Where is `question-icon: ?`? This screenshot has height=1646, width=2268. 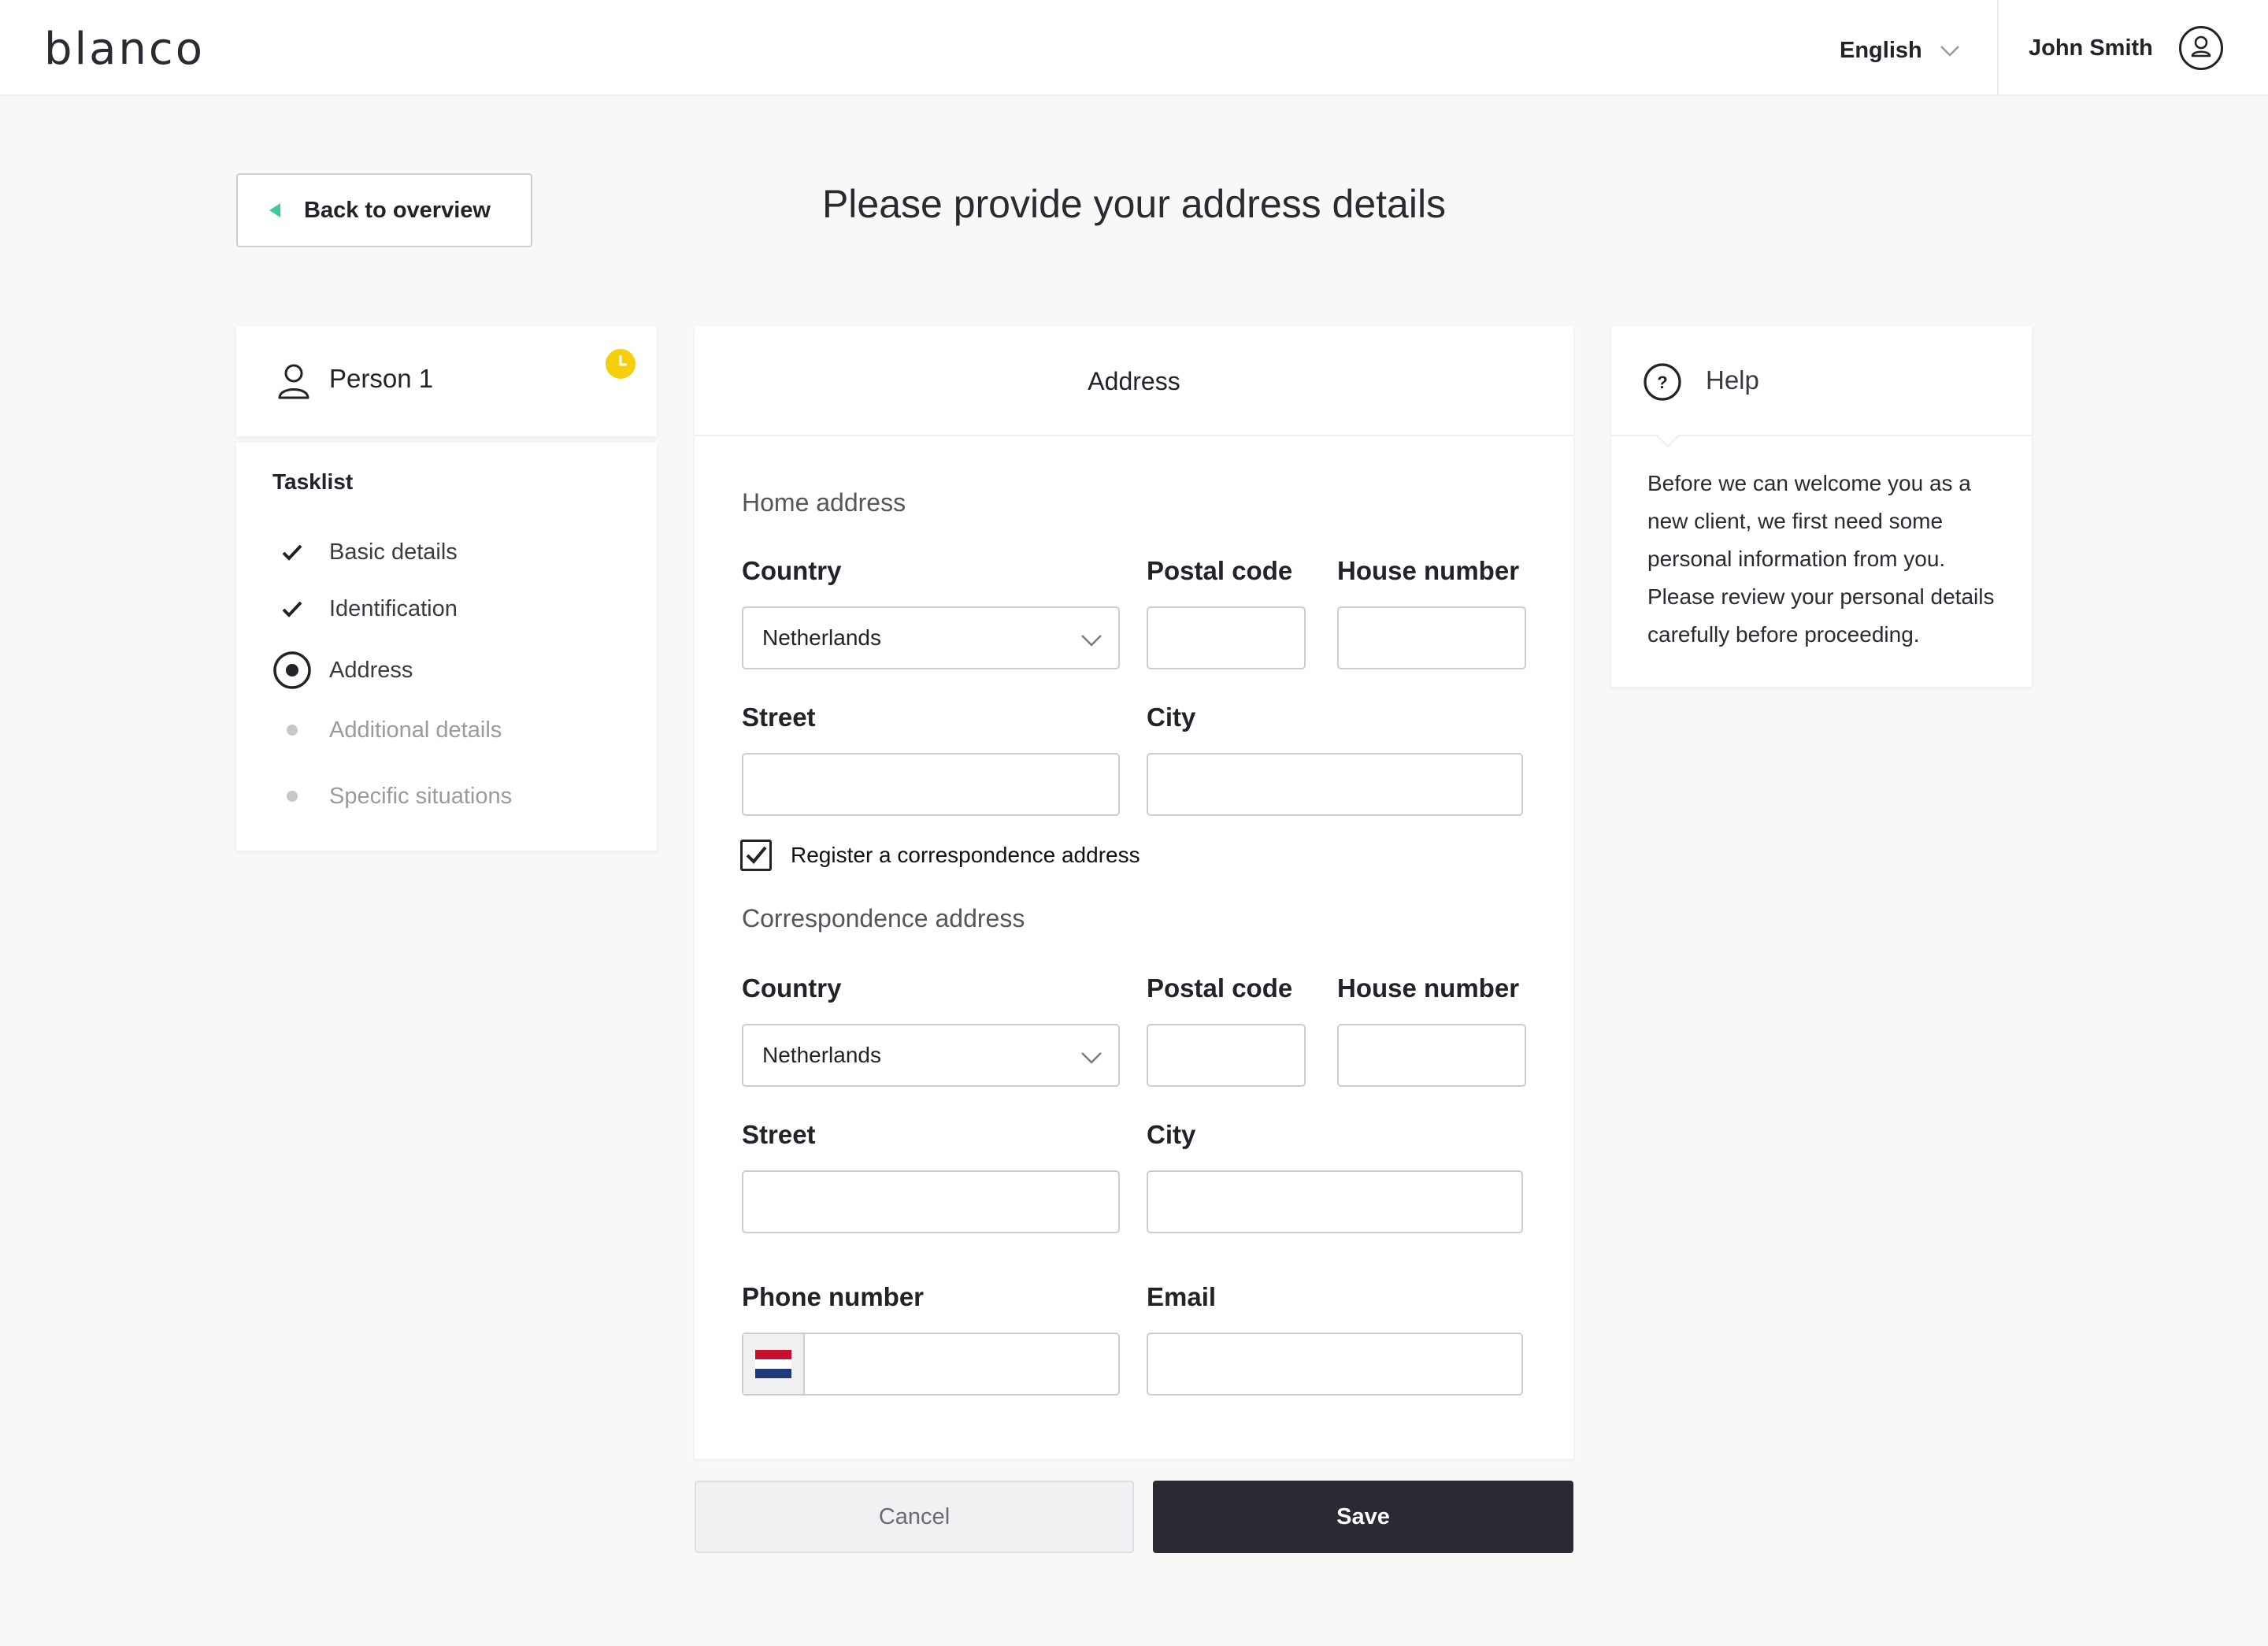
question-icon: ? is located at coordinates (1662, 382).